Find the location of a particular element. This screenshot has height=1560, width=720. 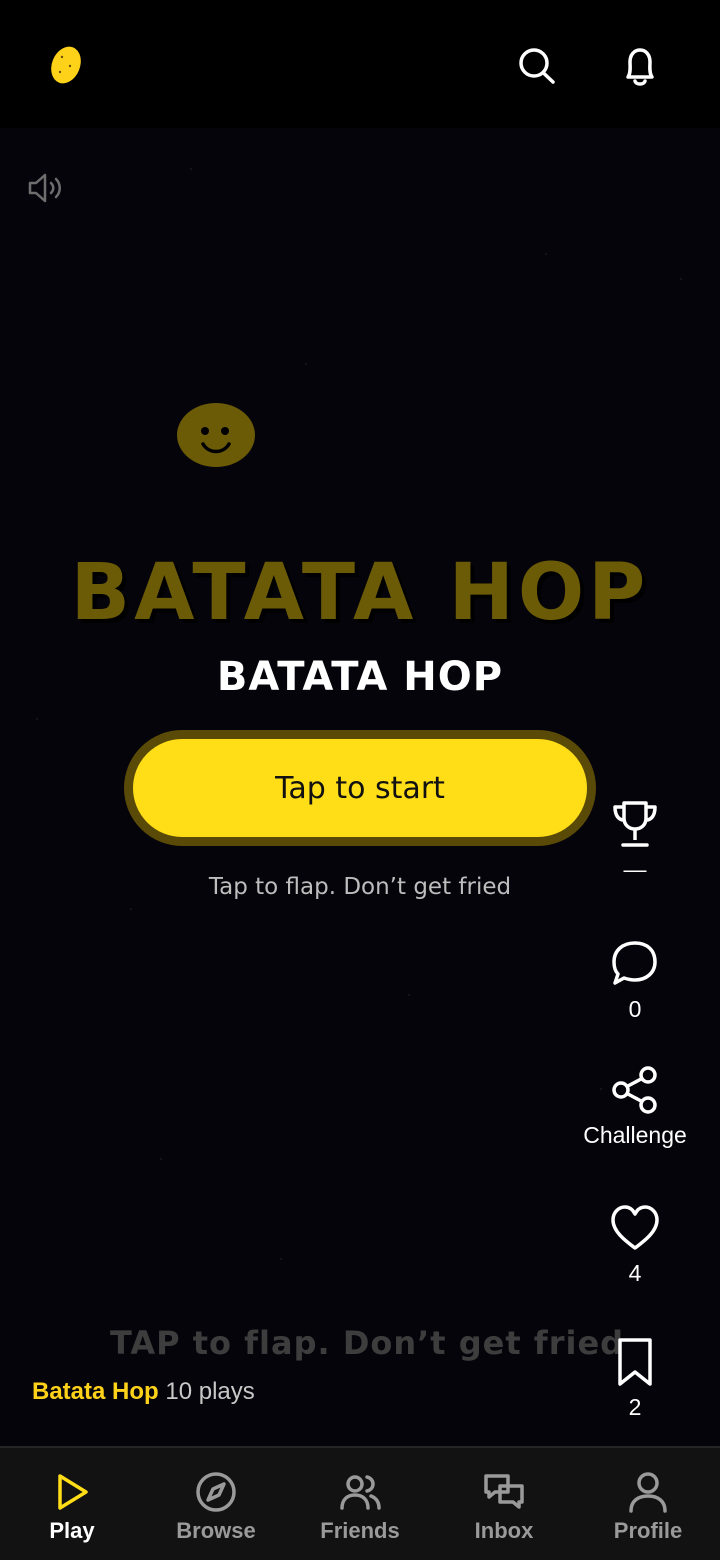

comment-icon is located at coordinates (634, 963).